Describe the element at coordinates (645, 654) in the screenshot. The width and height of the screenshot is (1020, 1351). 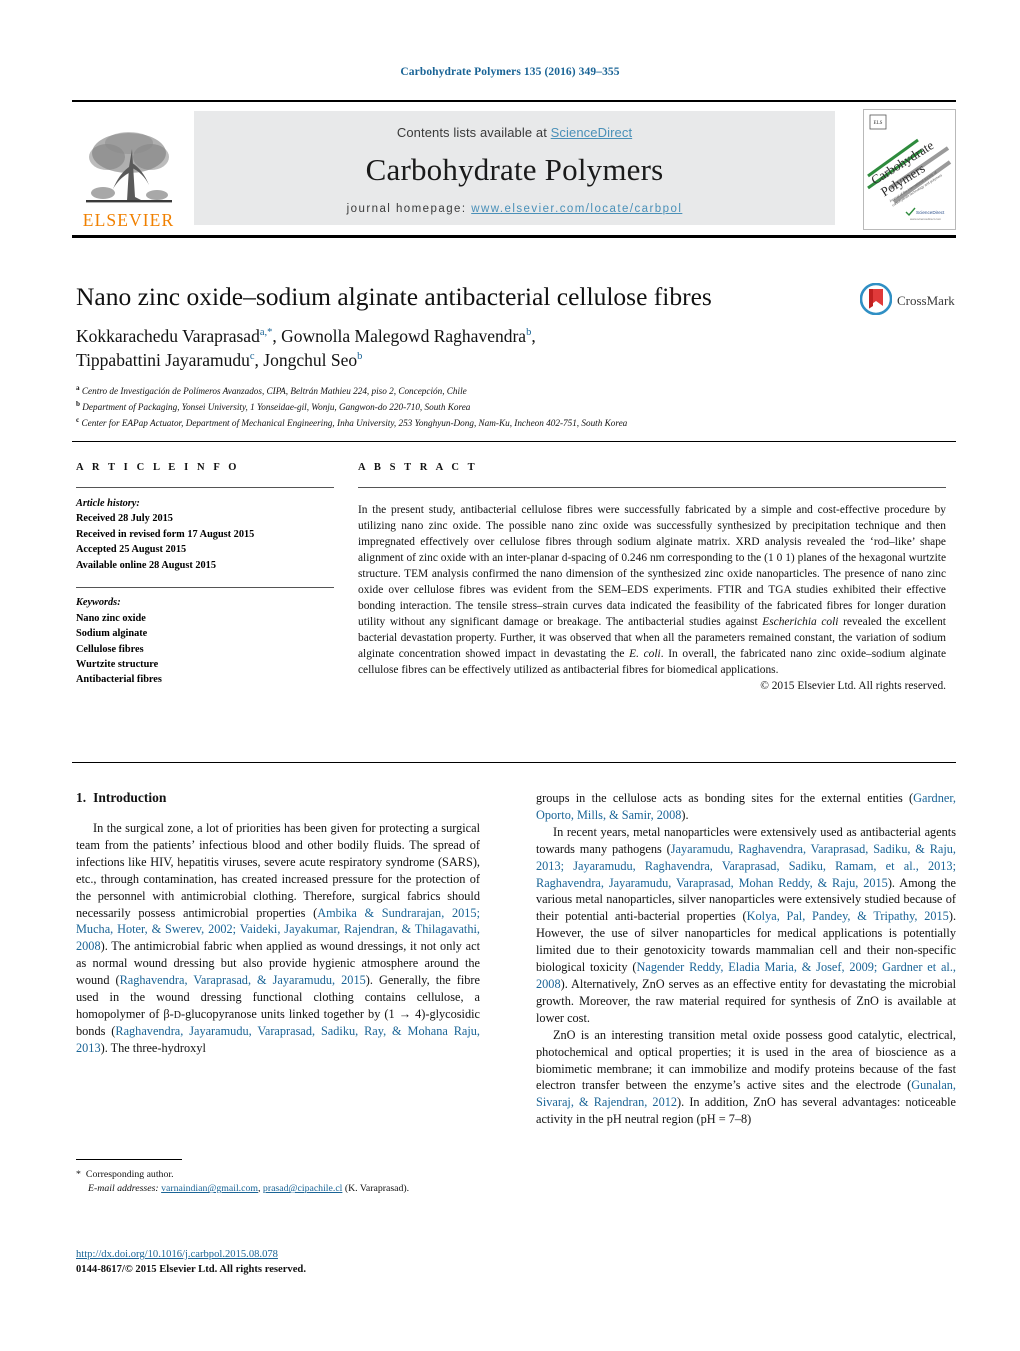
I see `abstract-italic-ecoli: E. coli` at that location.